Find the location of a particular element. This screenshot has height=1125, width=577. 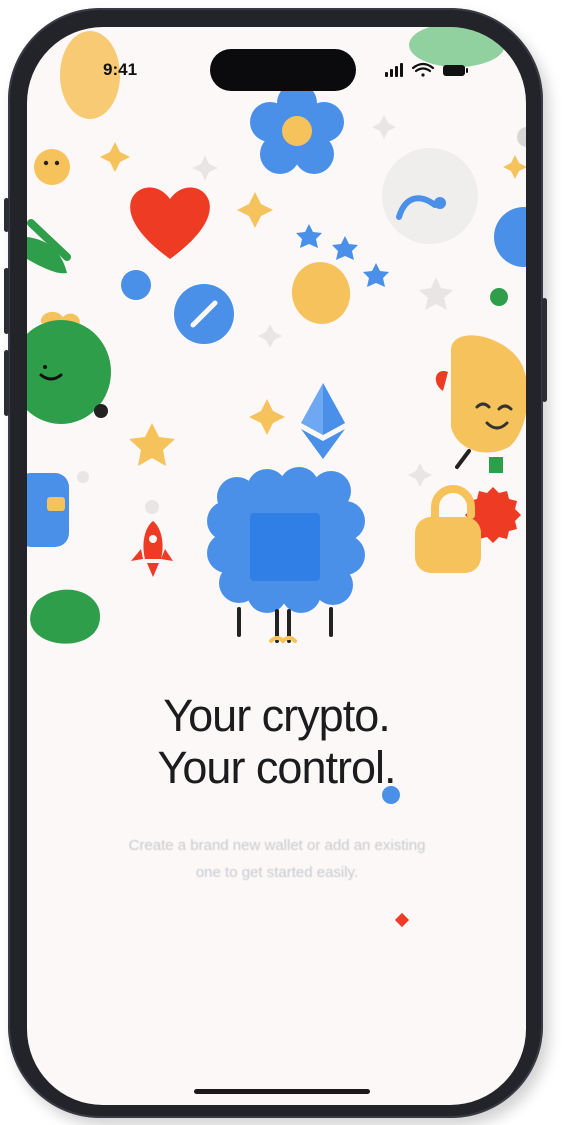

wifi-icon is located at coordinates (423, 69).